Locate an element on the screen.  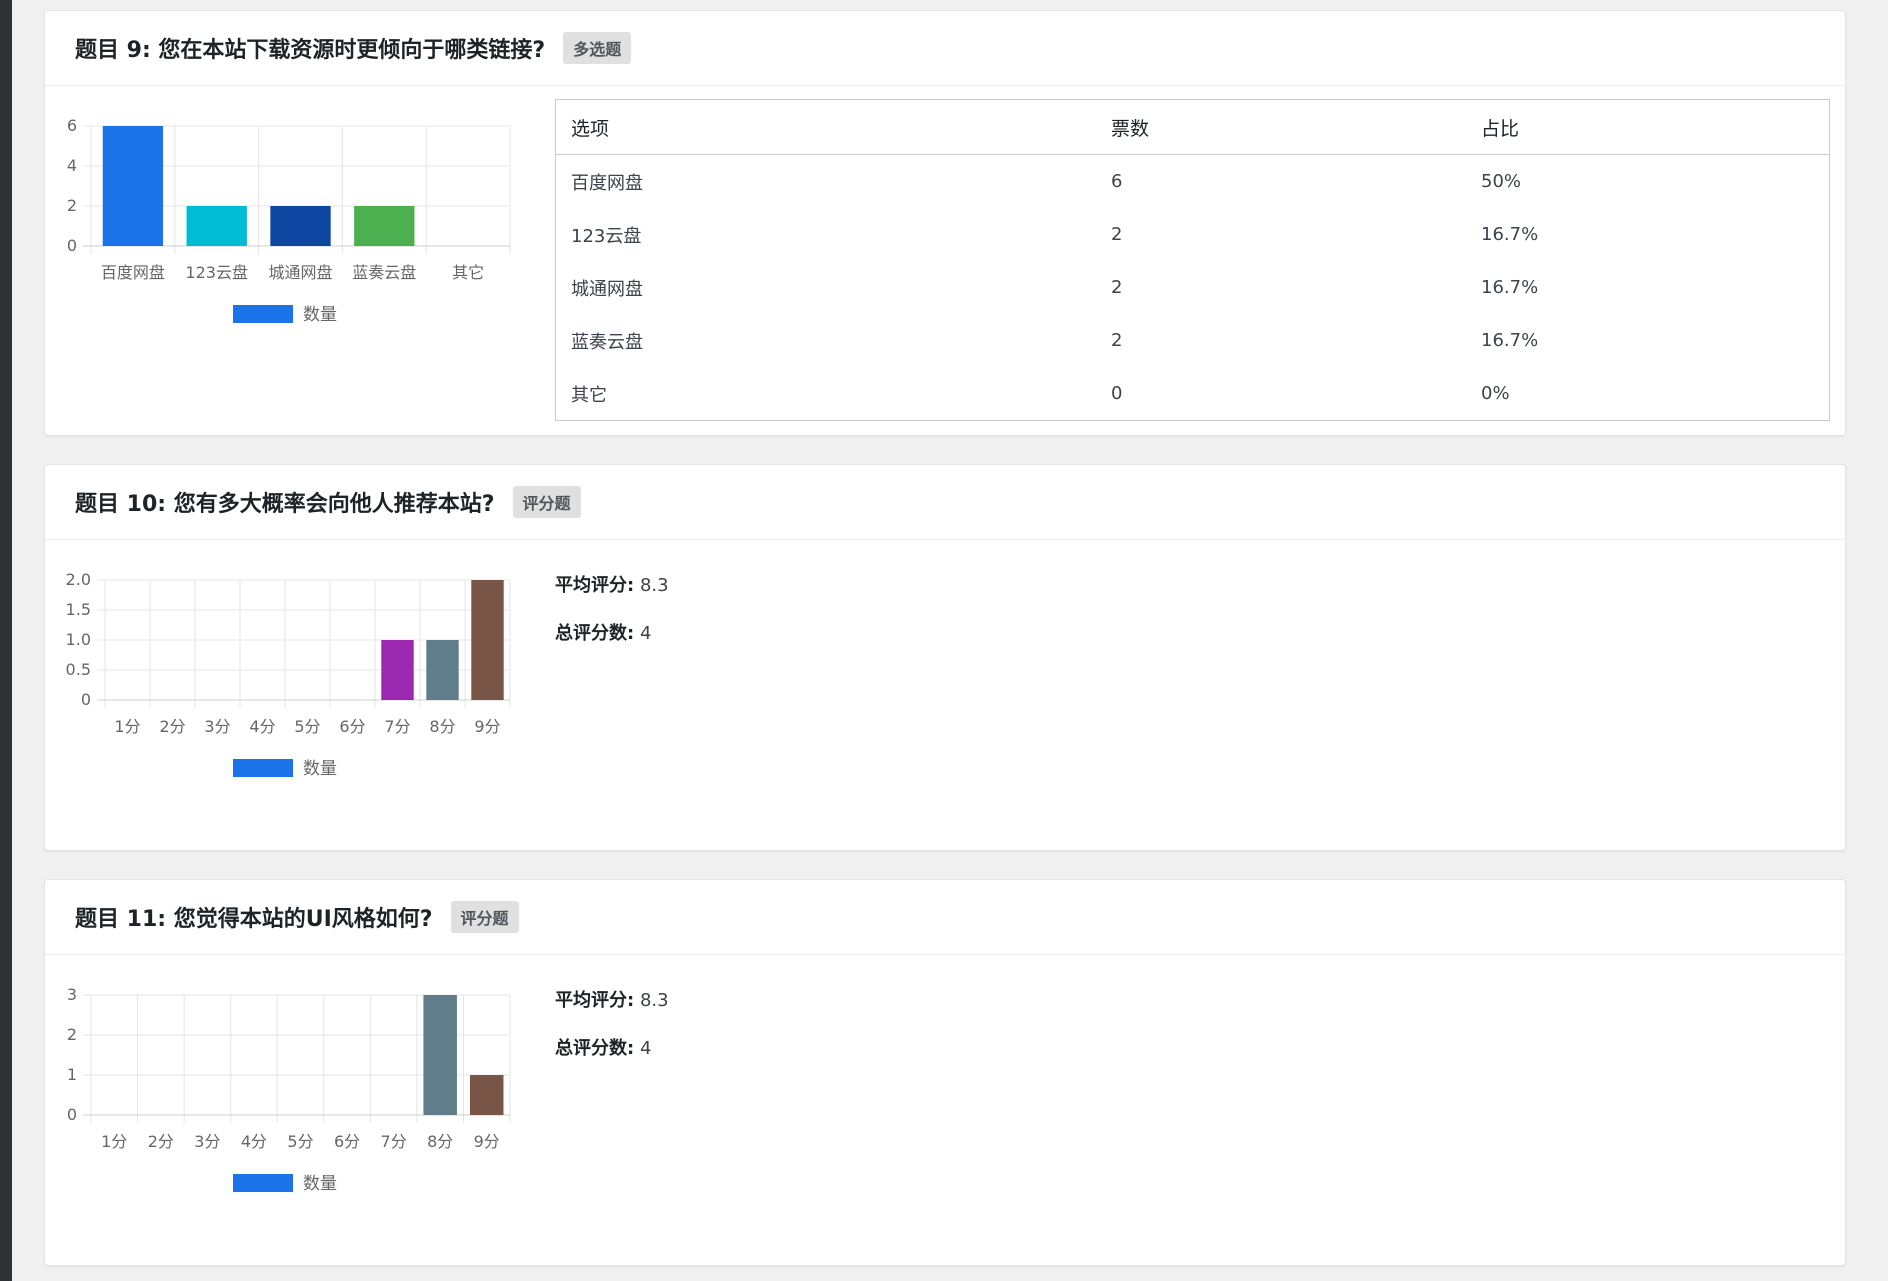
question-header: 题目 11: 您觉得本站的UI风格如何? 评分题 is located at coordinates (945, 917).